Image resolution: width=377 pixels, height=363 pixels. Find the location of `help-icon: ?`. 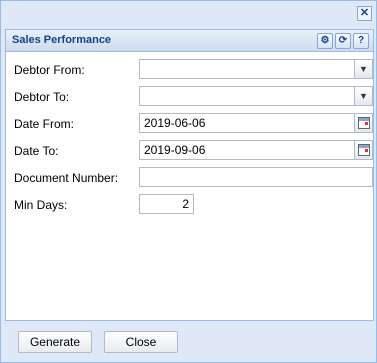

help-icon: ? is located at coordinates (361, 41).